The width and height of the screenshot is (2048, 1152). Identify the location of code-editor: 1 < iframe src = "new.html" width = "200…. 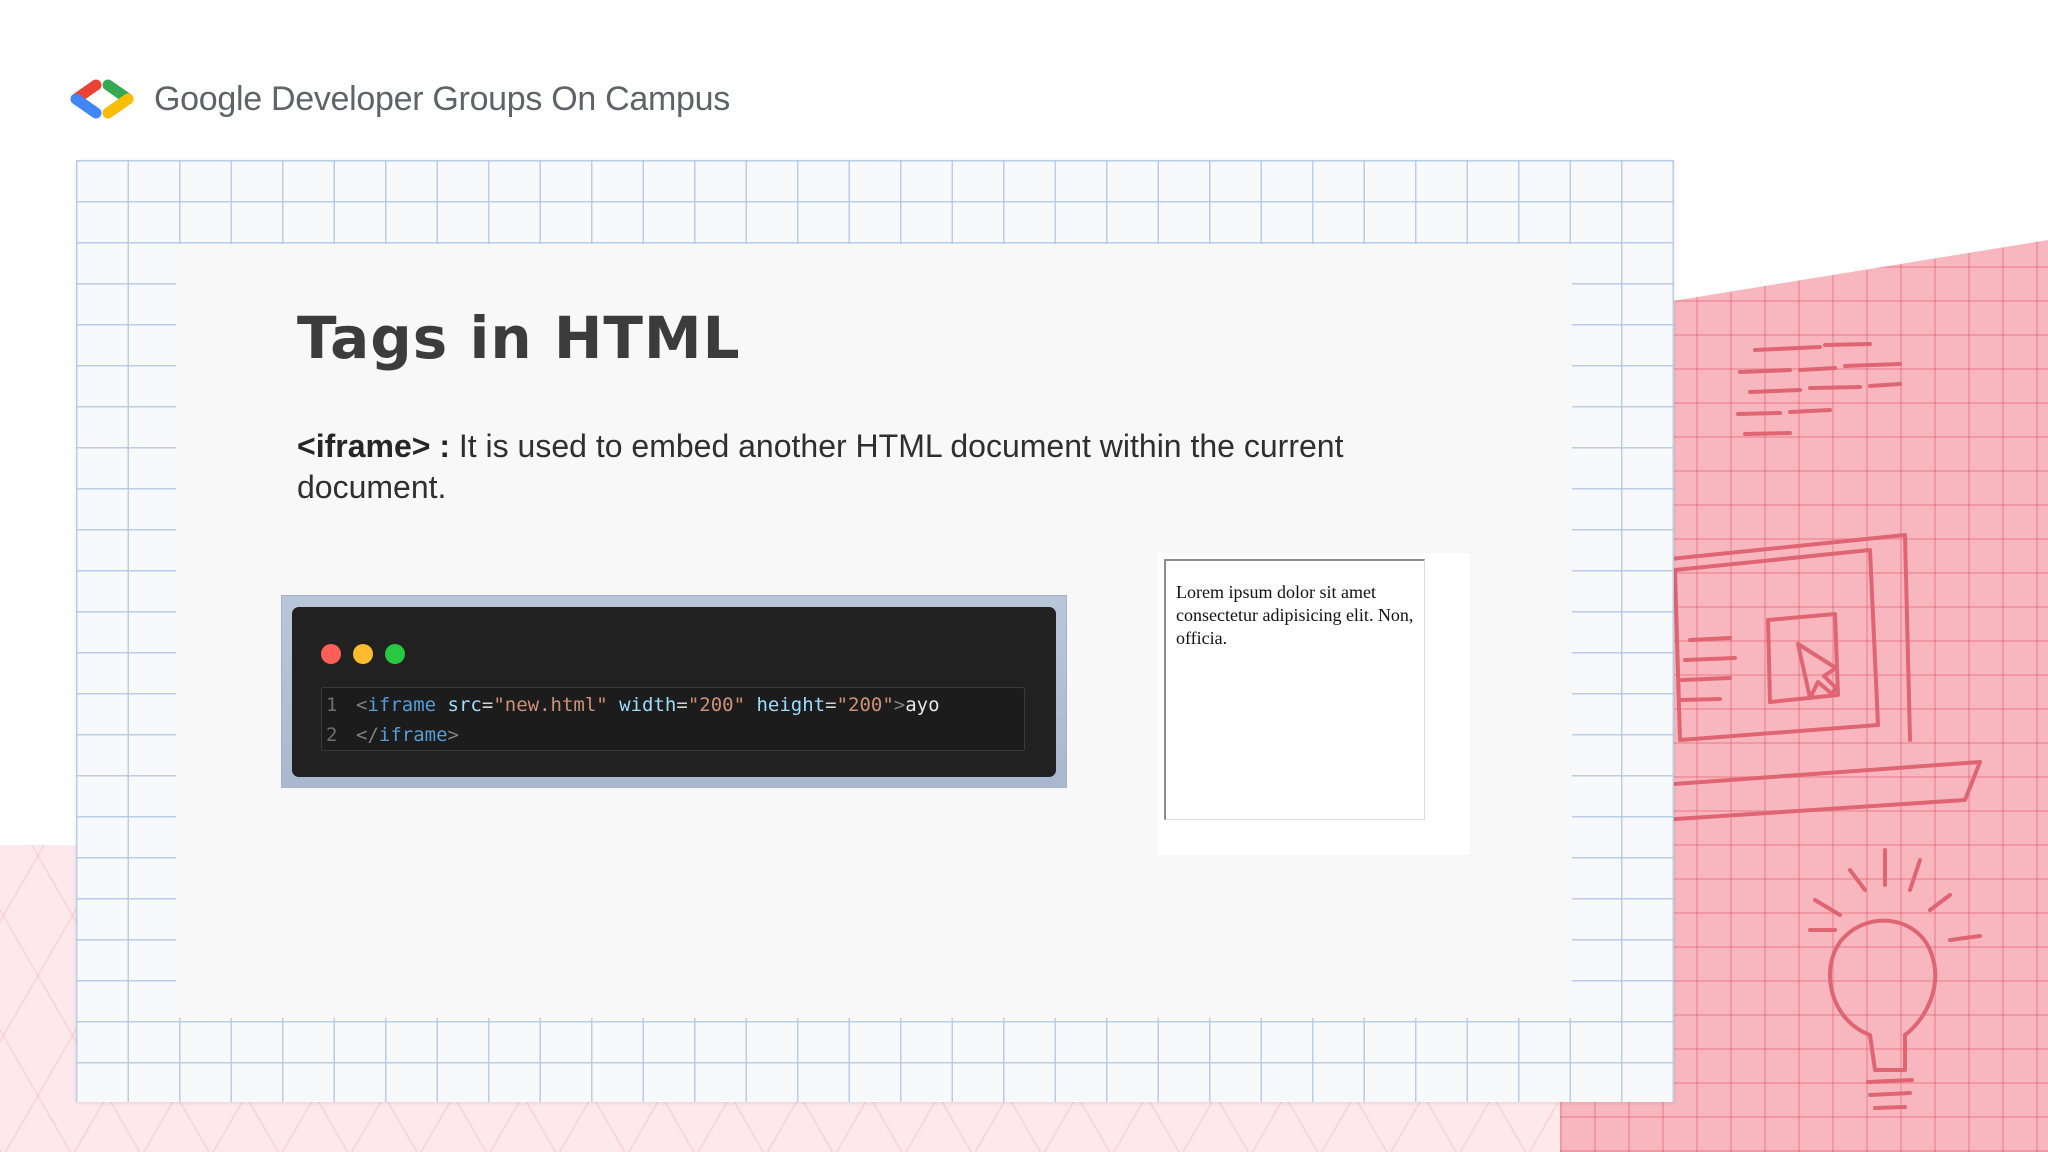
(673, 719).